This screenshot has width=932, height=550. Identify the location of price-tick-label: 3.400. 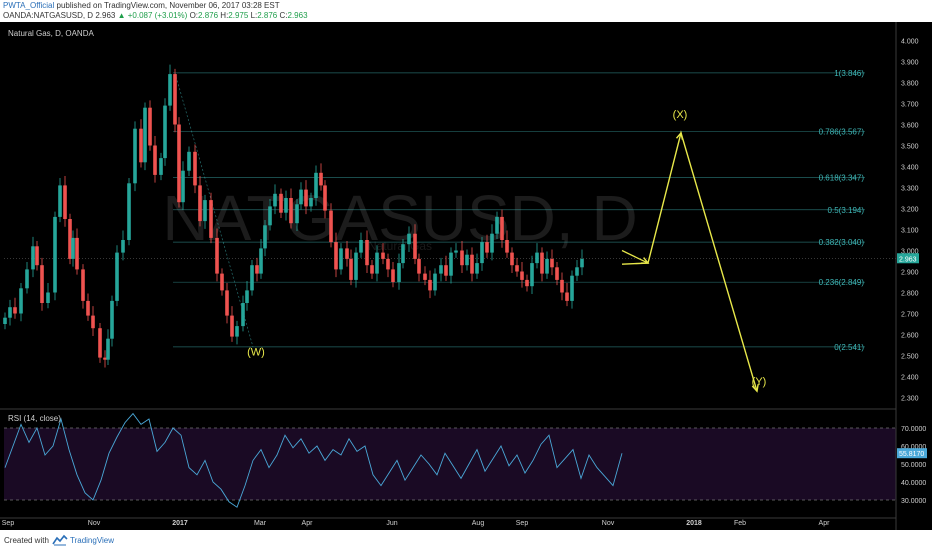
(910, 168).